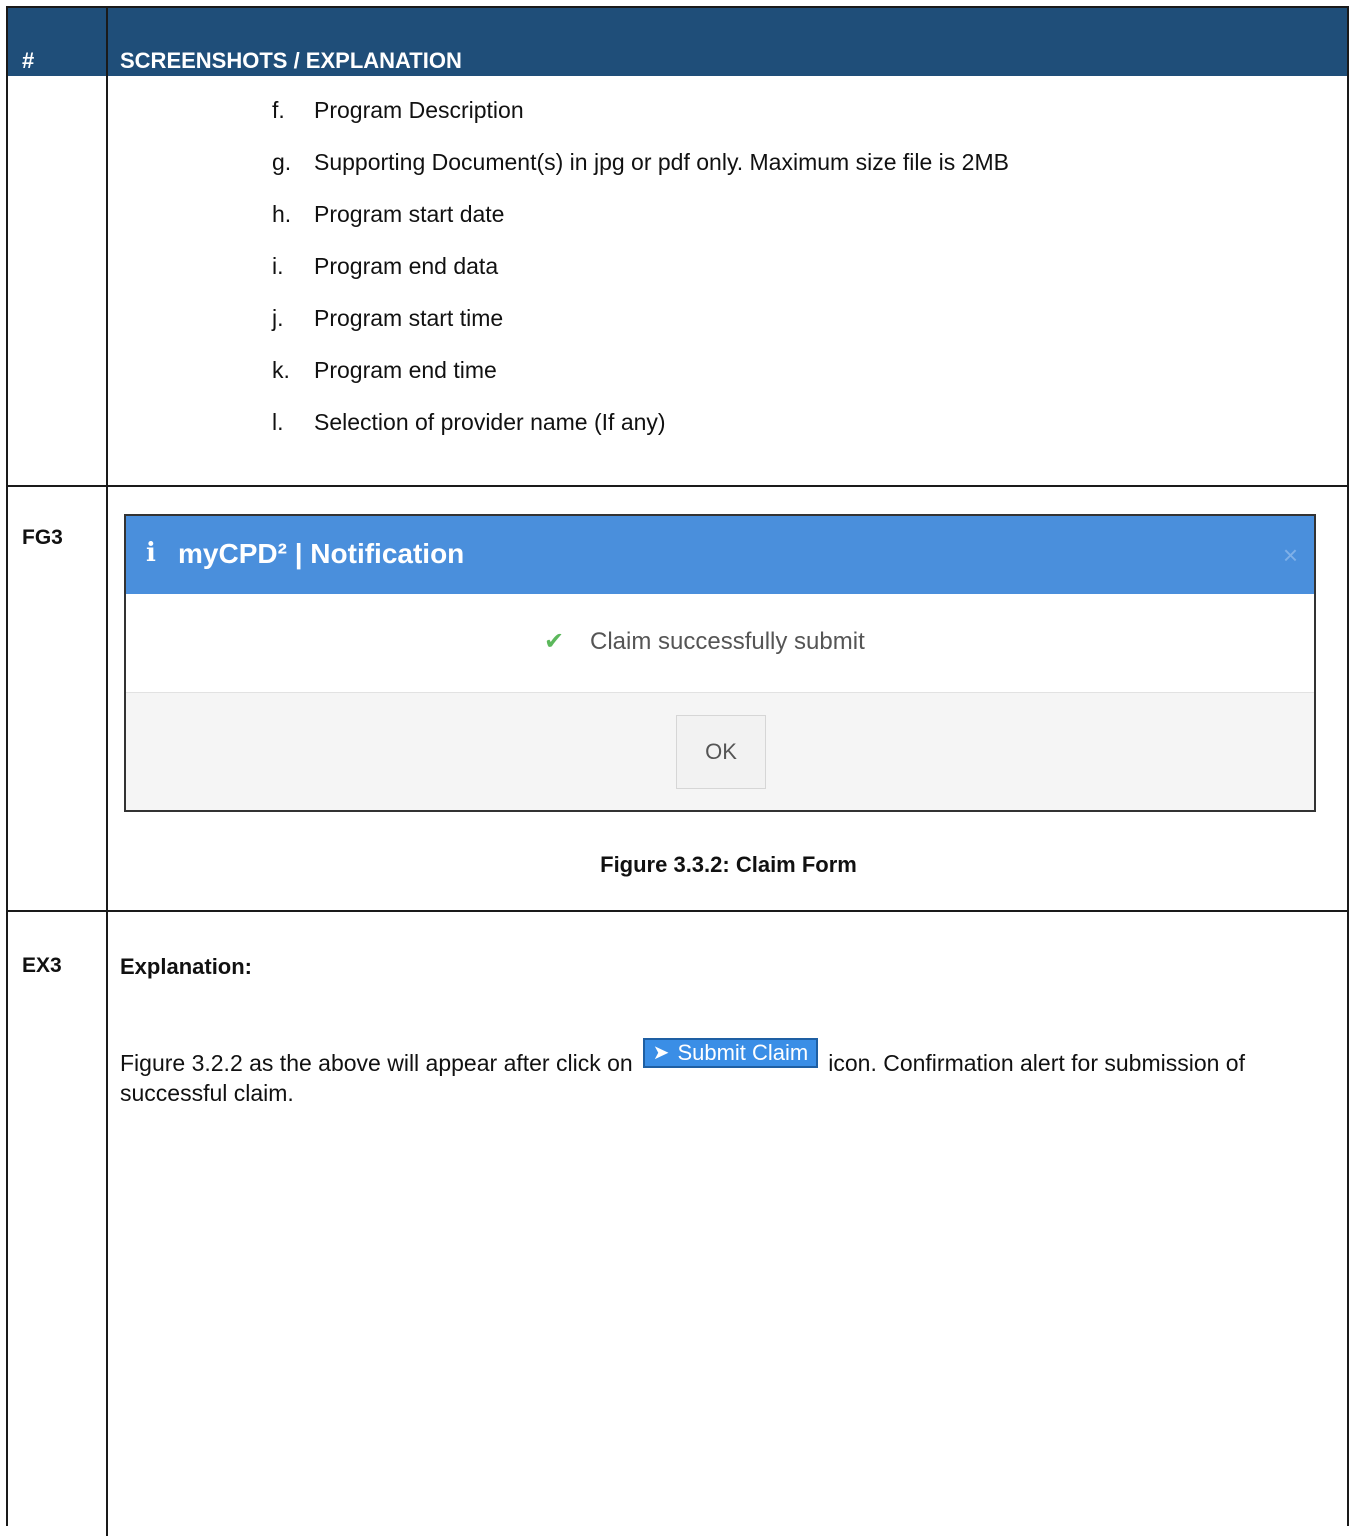 The height and width of the screenshot is (1536, 1354). What do you see at coordinates (640, 214) in the screenshot?
I see `list-item: h. Program start date` at bounding box center [640, 214].